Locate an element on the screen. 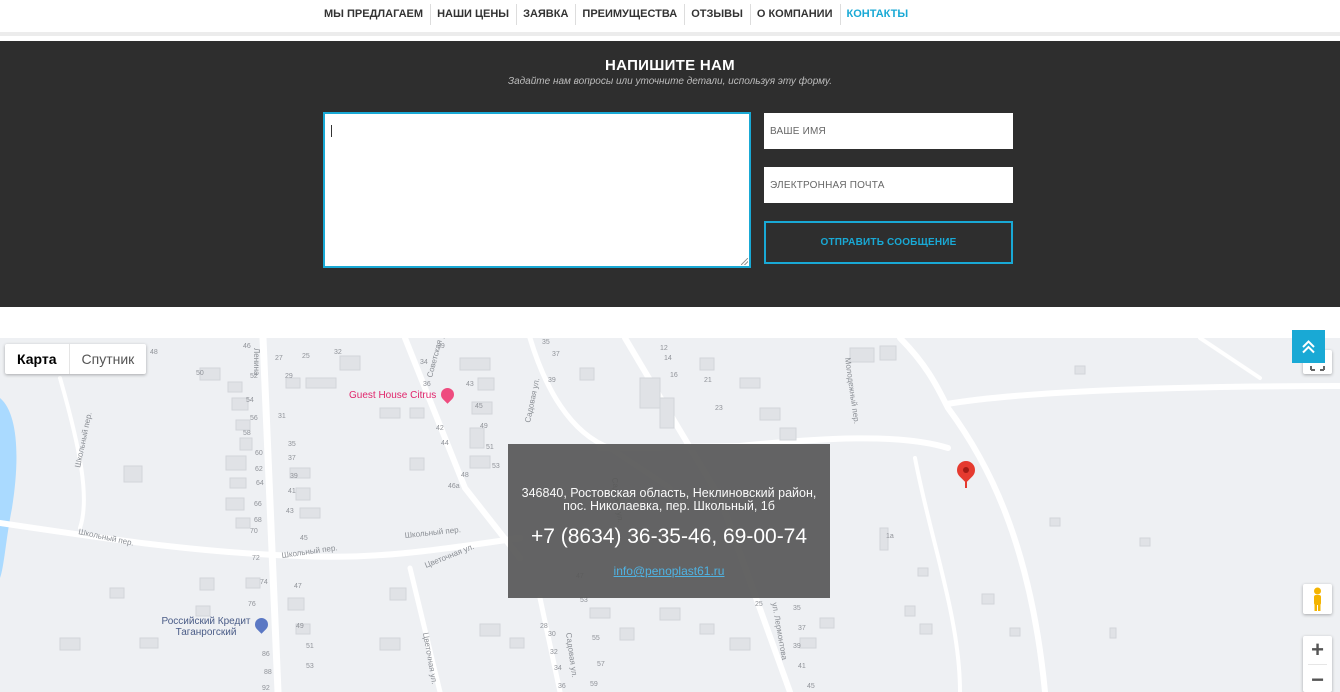 The image size is (1340, 692). svg-text: 47 is located at coordinates (298, 586).